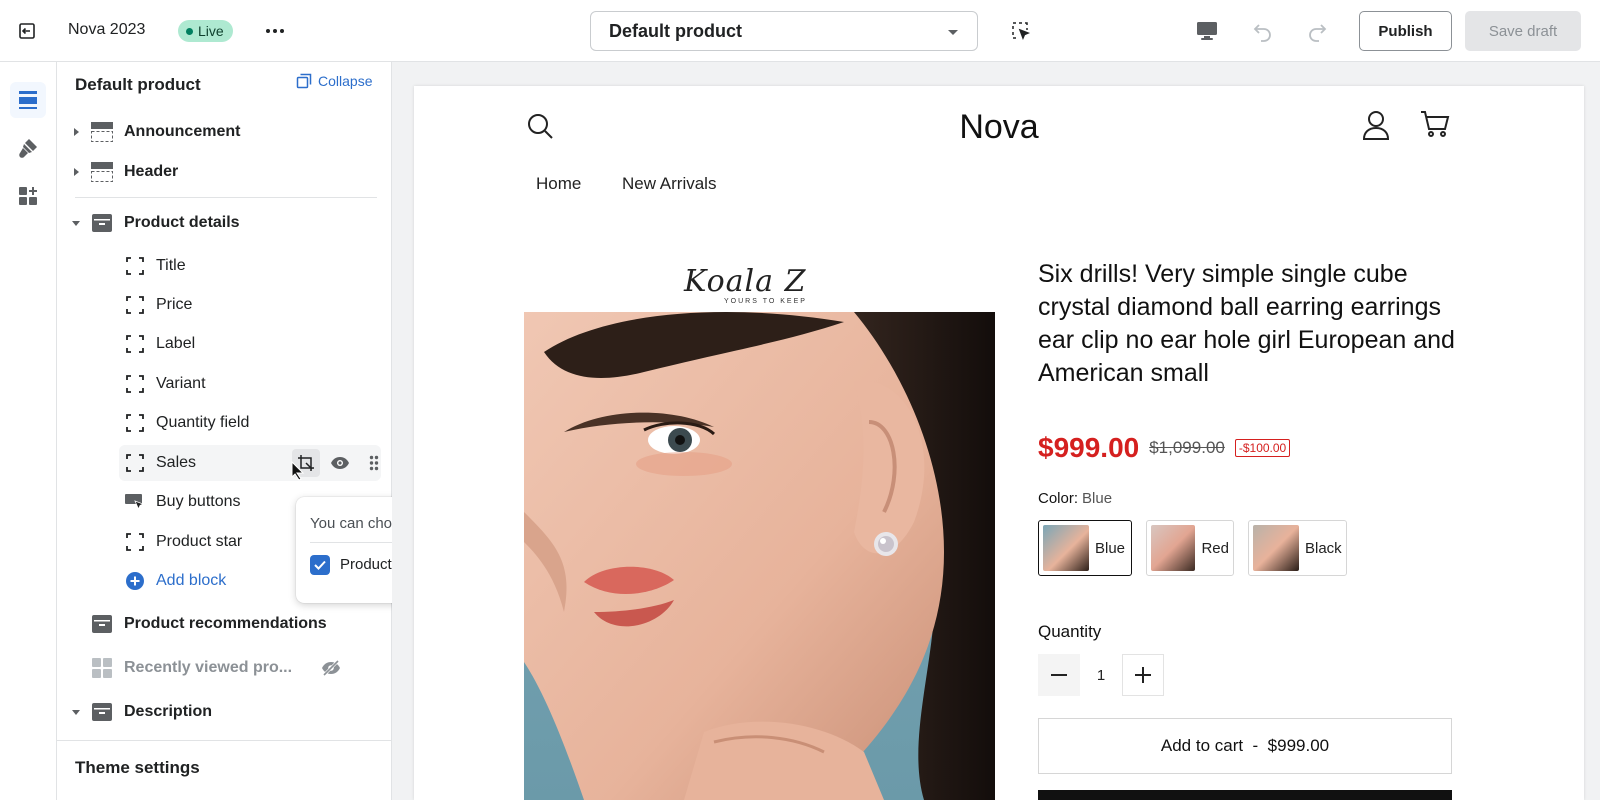 This screenshot has width=1600, height=800. I want to click on price-row: $999.00 $1,099.00 -$100.00, so click(1164, 448).